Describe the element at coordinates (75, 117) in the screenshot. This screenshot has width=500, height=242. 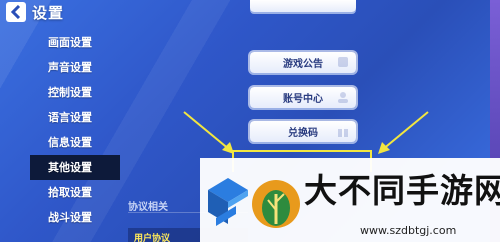
I see `sidebar-item-language: 语言设置` at that location.